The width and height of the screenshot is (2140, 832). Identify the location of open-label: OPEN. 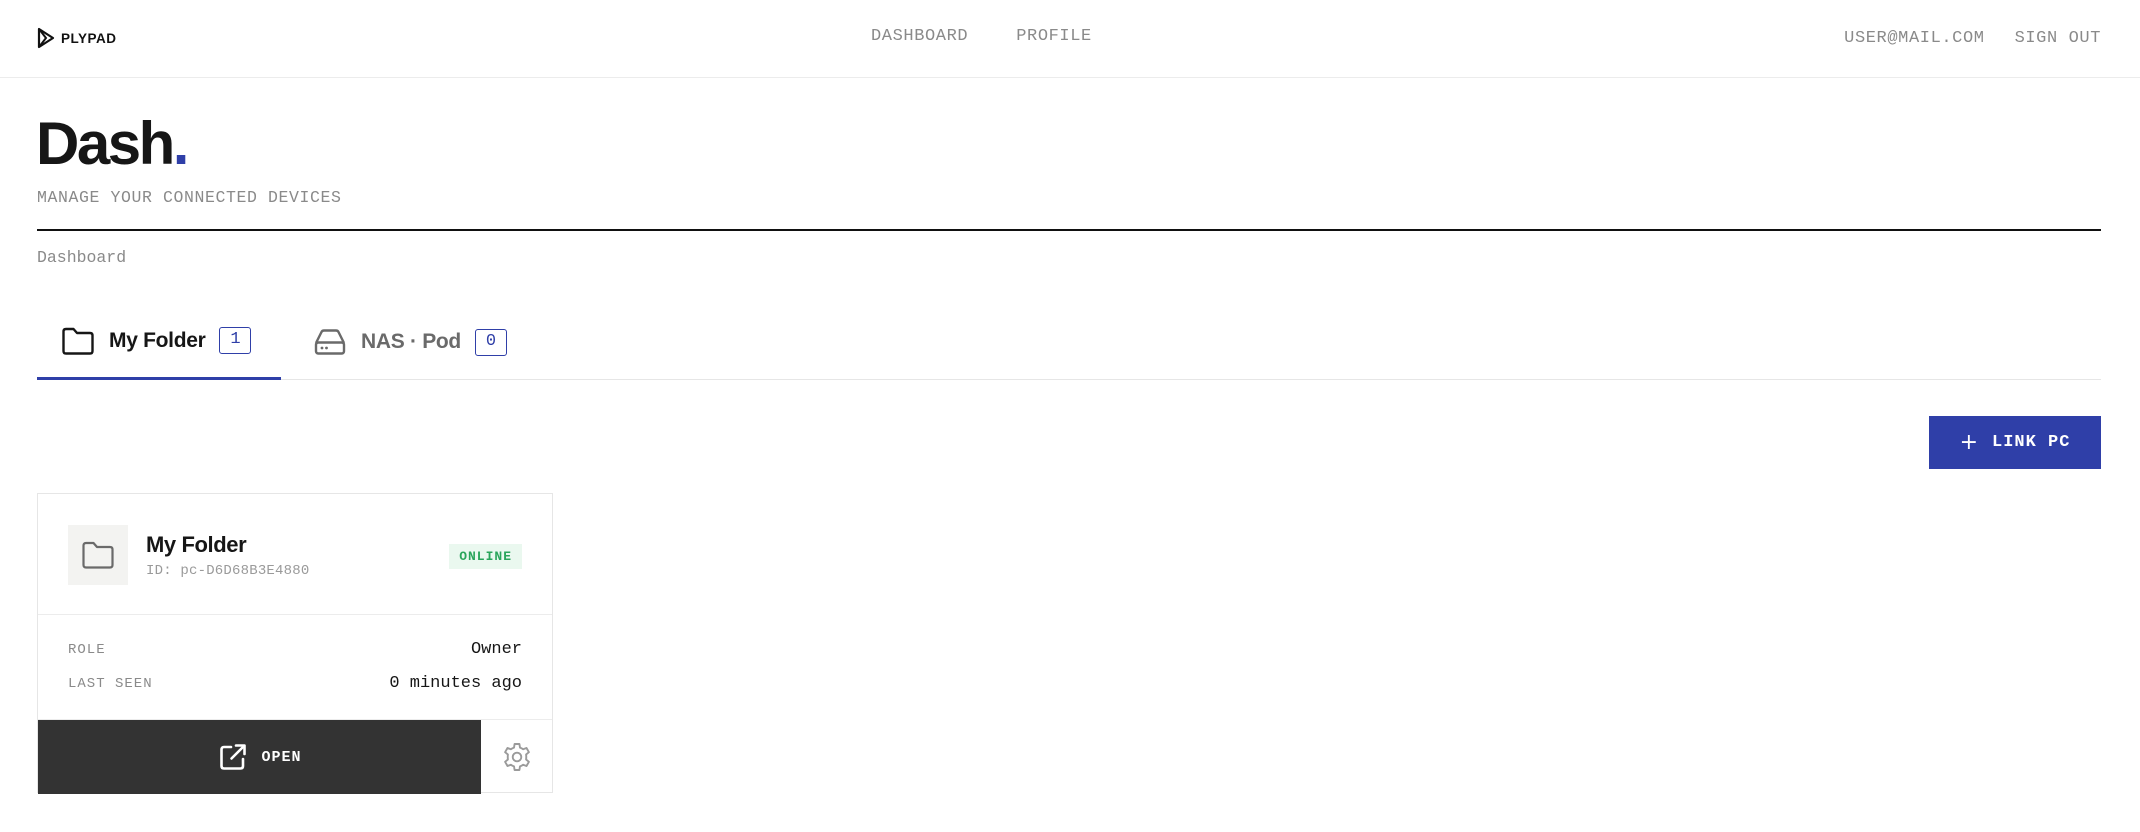
(281, 757).